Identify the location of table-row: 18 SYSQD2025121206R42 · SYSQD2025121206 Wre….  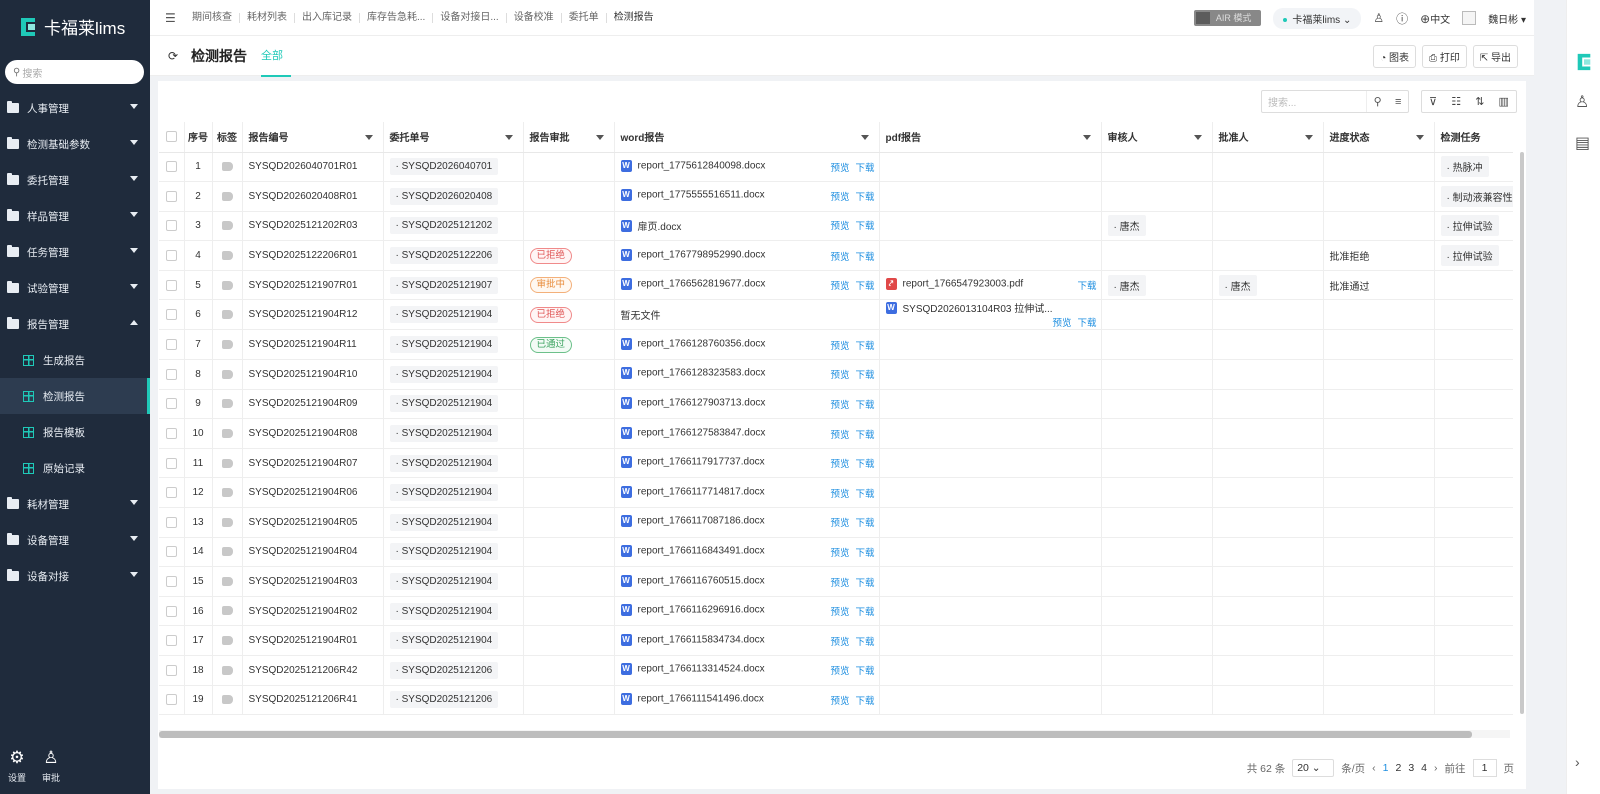
(836, 670).